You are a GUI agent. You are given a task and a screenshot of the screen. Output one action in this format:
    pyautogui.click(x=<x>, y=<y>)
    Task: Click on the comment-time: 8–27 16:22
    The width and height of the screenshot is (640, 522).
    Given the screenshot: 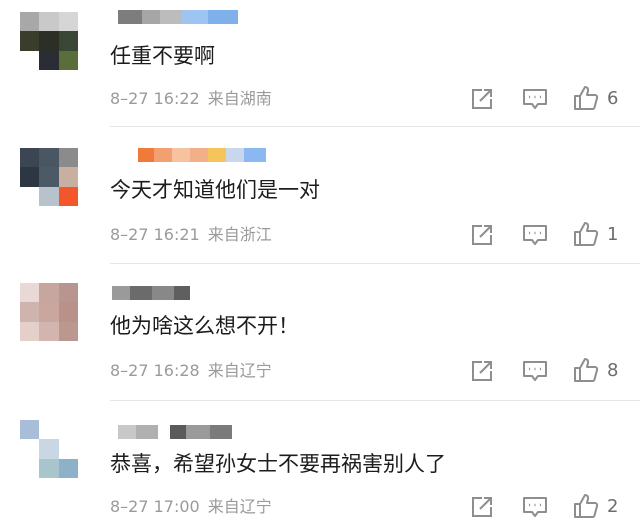 What is the action you would take?
    pyautogui.click(x=155, y=98)
    